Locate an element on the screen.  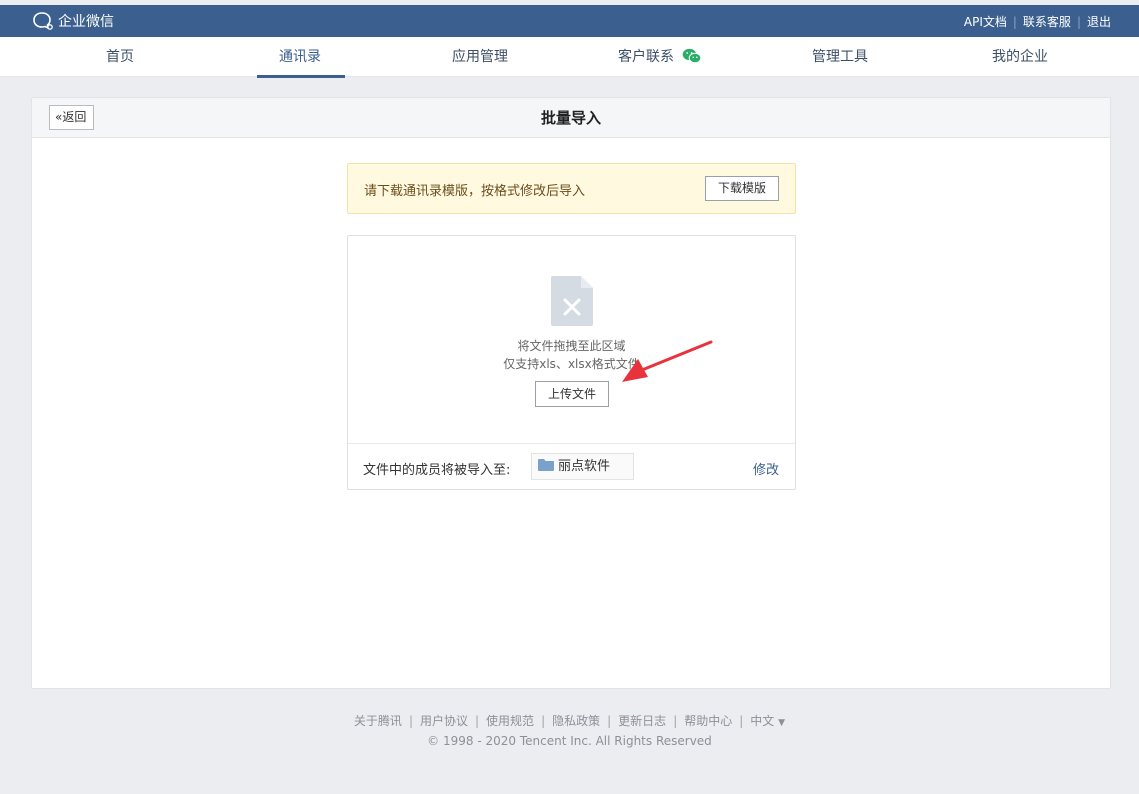
top-links: API文档 | 联系客服 | 退出 is located at coordinates (1037, 21).